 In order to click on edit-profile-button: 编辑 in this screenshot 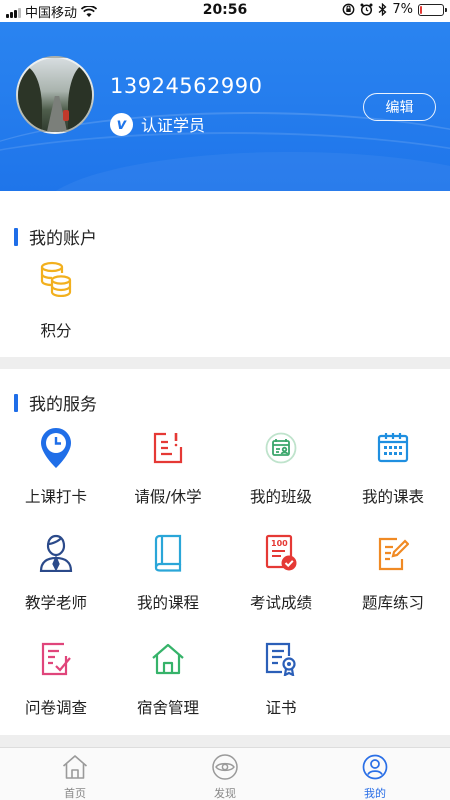, I will do `click(399, 107)`.